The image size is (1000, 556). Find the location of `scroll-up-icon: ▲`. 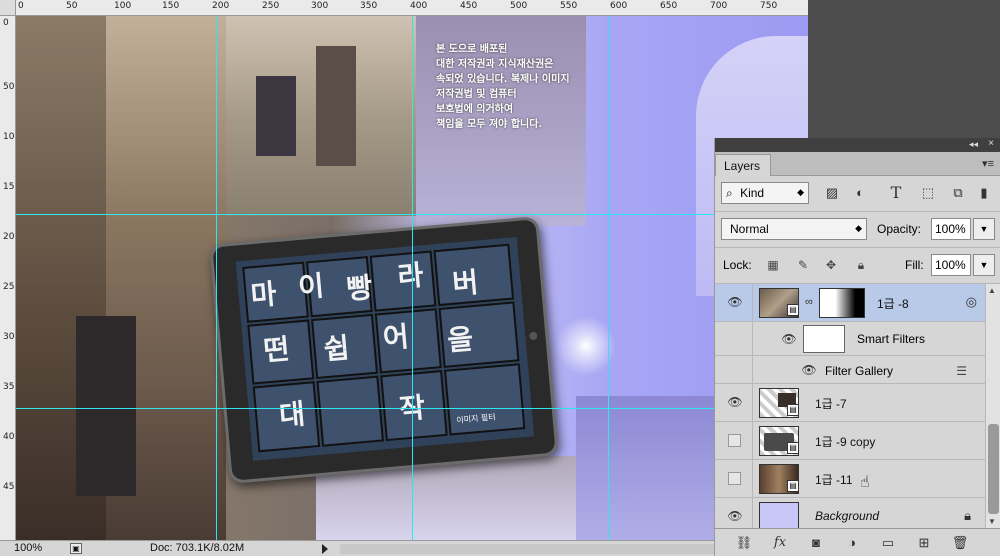

scroll-up-icon: ▲ is located at coordinates (992, 290).